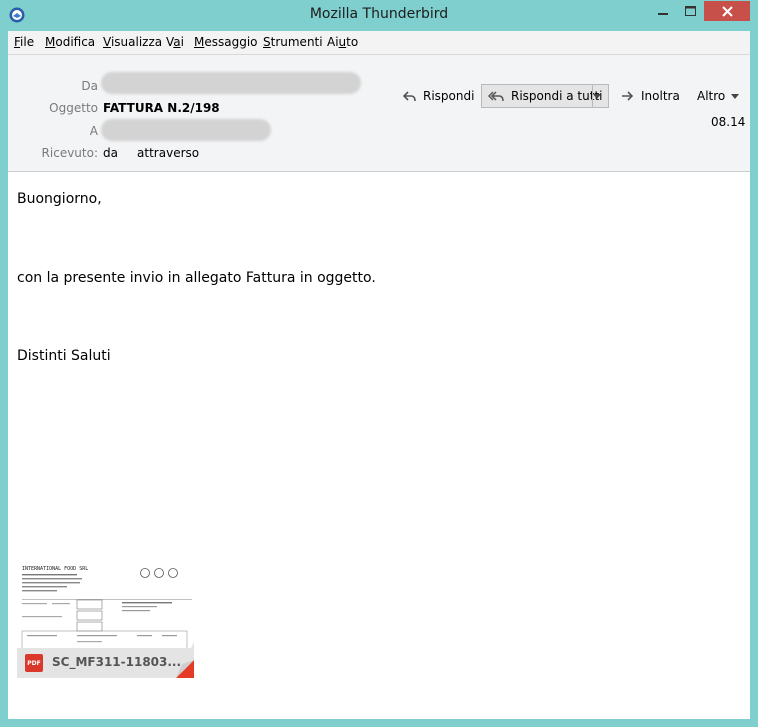  What do you see at coordinates (93, 131) in the screenshot?
I see `to-label: A` at bounding box center [93, 131].